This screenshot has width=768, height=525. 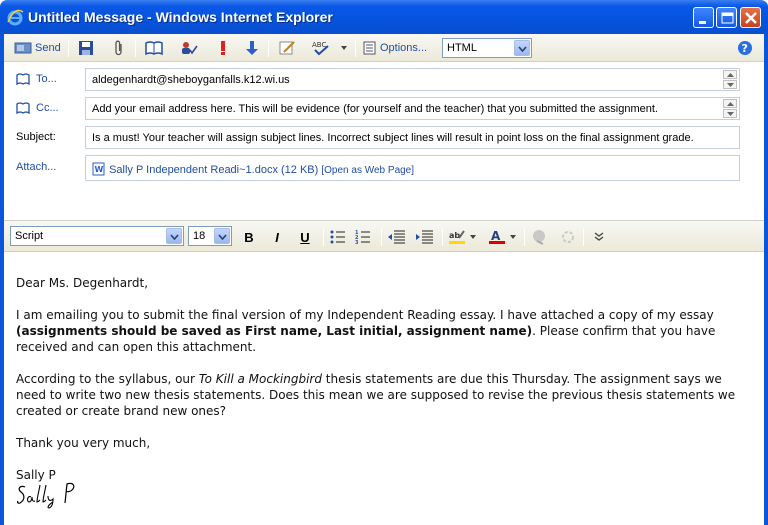 I want to click on ie-logo-icon, so click(x=15, y=17).